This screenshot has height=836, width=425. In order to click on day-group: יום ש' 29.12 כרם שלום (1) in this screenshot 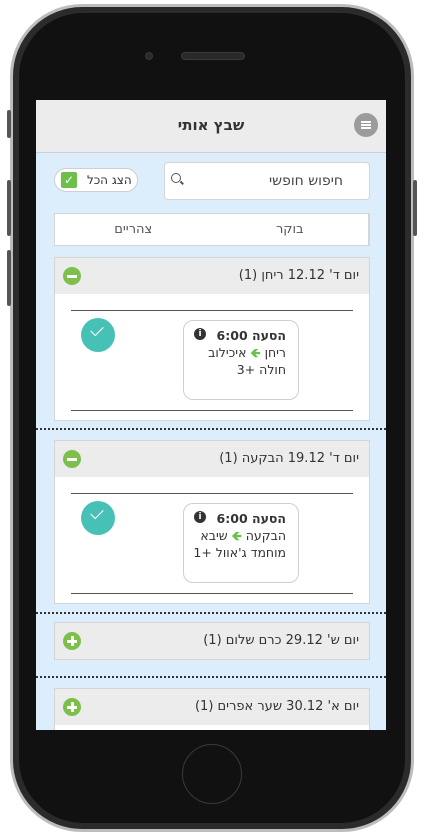, I will do `click(212, 641)`.